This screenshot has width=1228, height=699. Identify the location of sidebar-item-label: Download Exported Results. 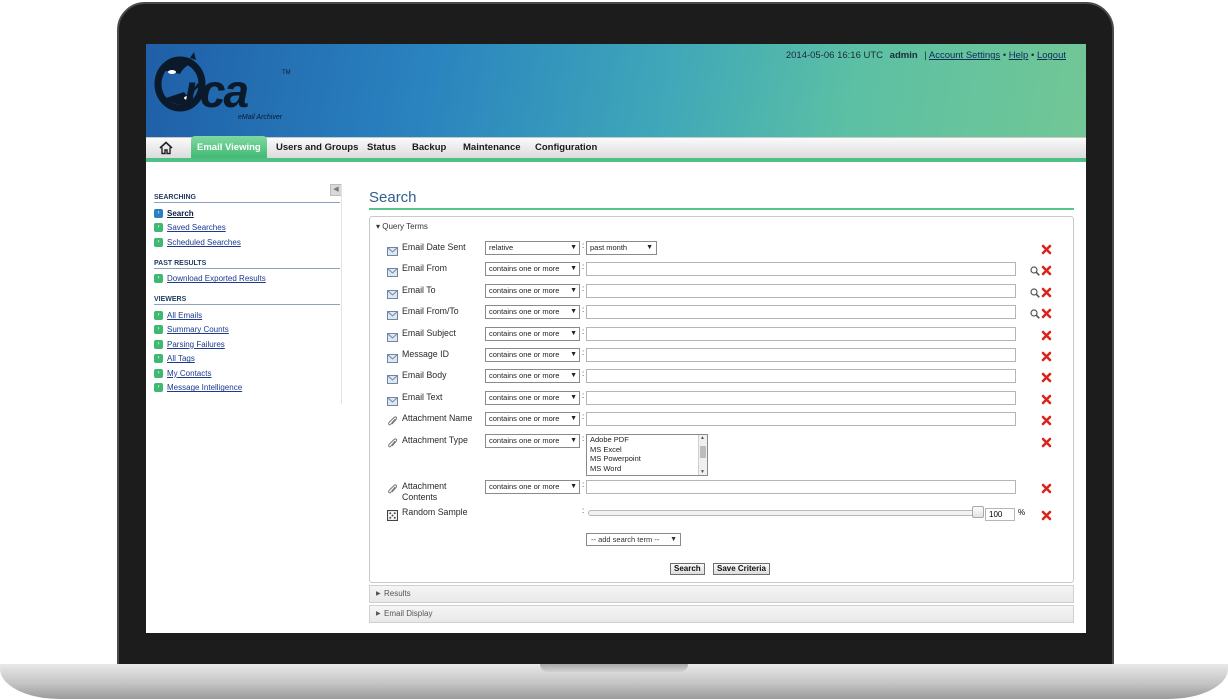
(216, 278).